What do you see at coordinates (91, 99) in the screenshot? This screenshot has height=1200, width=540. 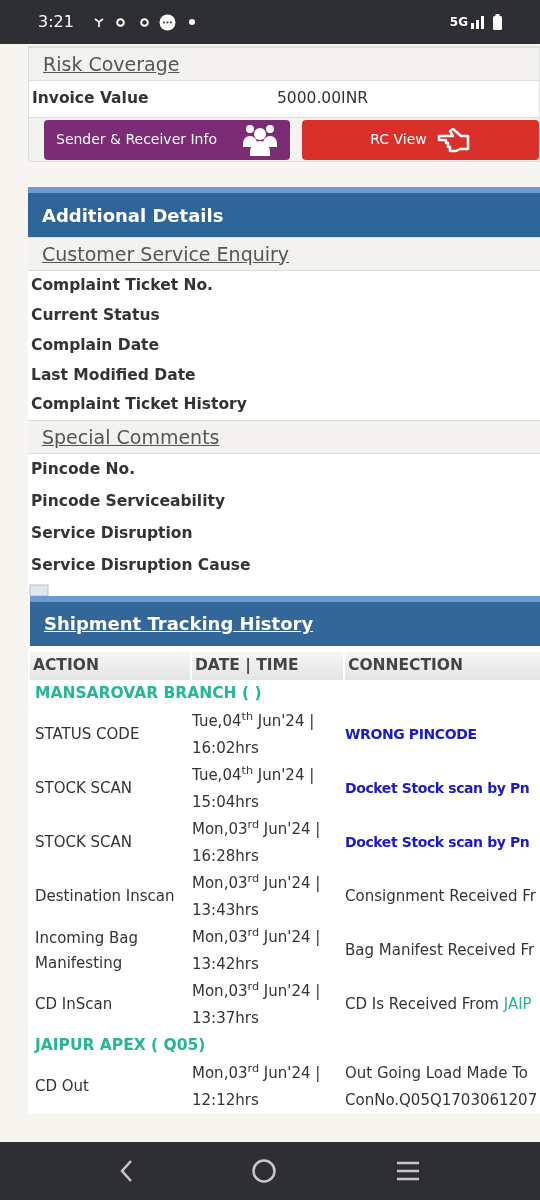 I see `field-label: Invoice Value` at bounding box center [91, 99].